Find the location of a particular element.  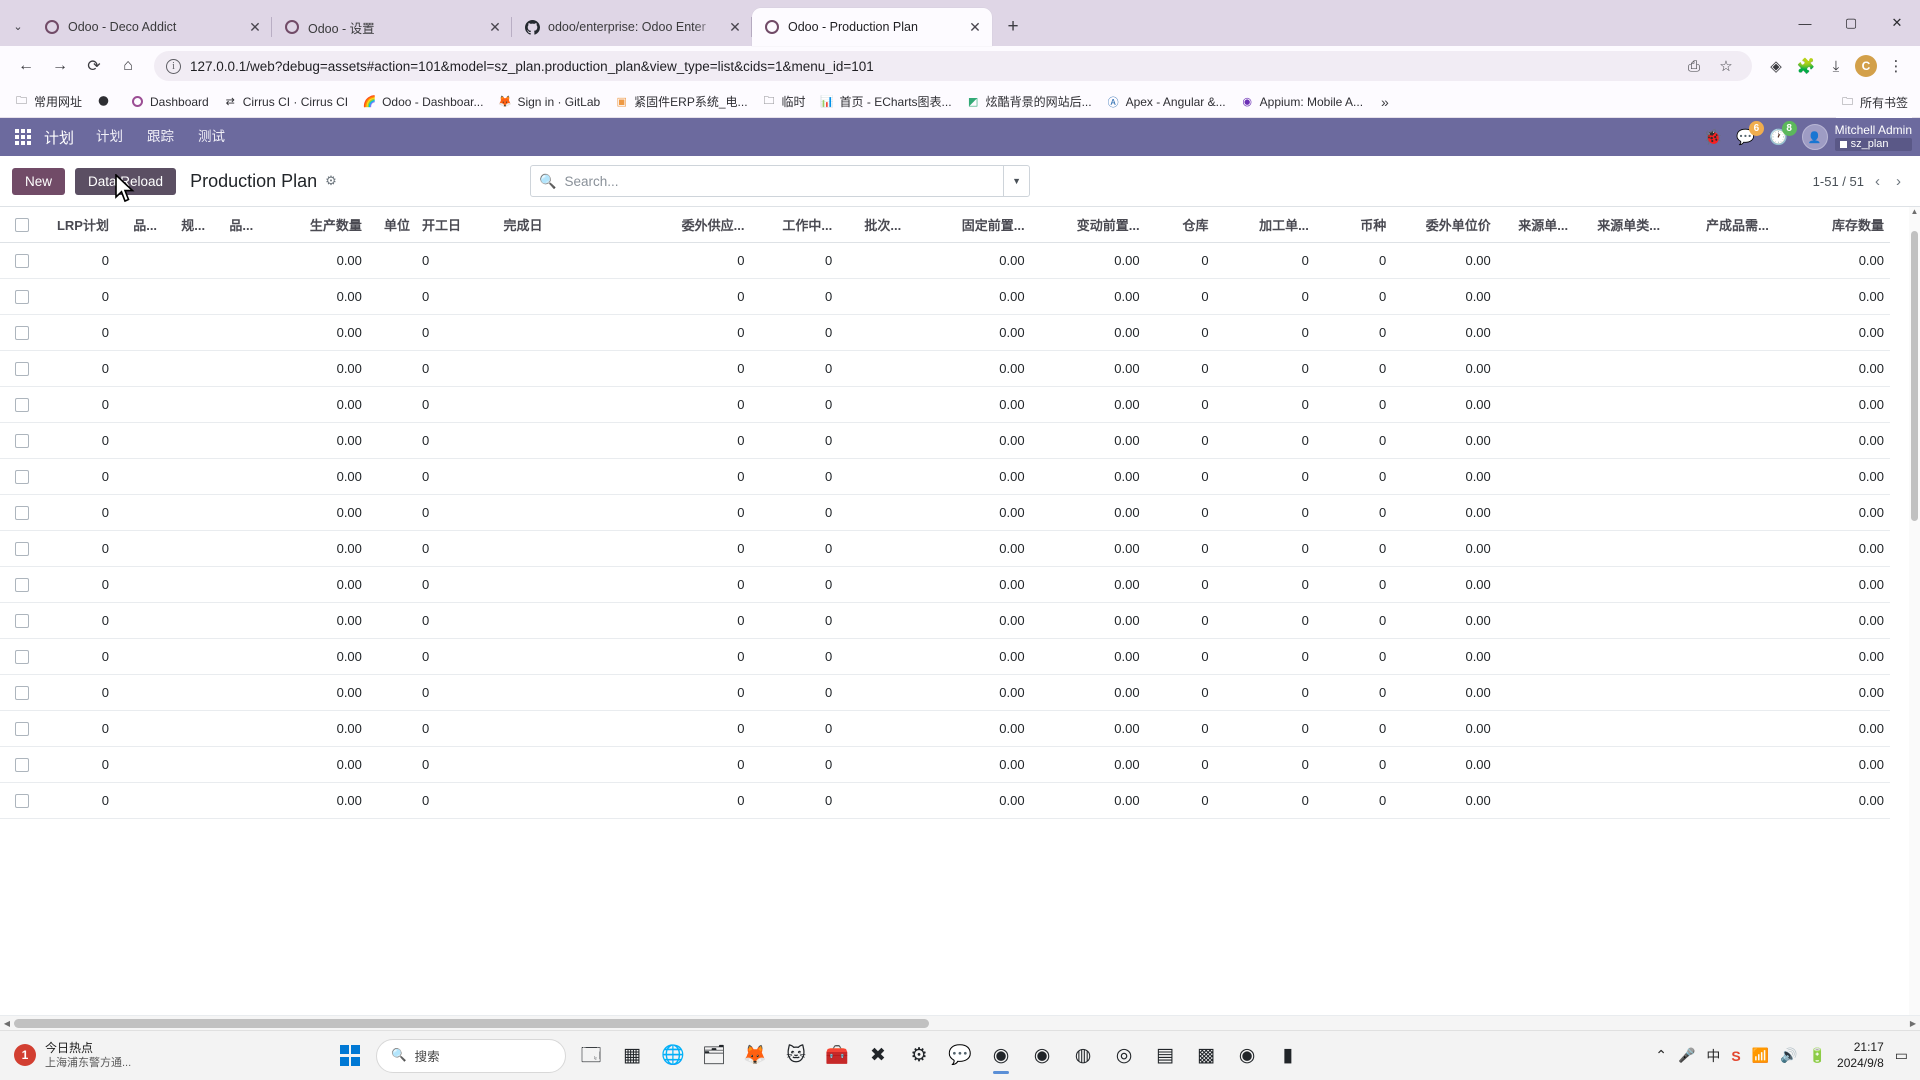

chrome-icon: ◉ is located at coordinates (1001, 1056).